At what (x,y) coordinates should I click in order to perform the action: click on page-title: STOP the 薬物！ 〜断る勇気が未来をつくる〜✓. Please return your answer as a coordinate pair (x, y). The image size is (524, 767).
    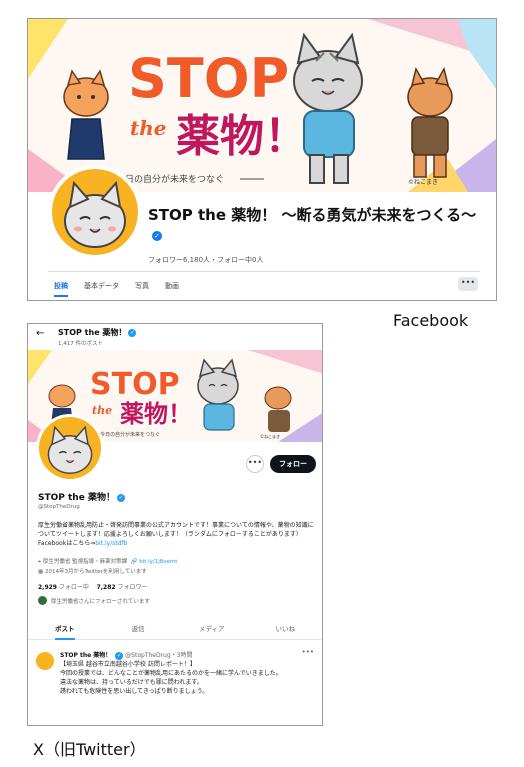
    Looking at the image, I should click on (312, 223).